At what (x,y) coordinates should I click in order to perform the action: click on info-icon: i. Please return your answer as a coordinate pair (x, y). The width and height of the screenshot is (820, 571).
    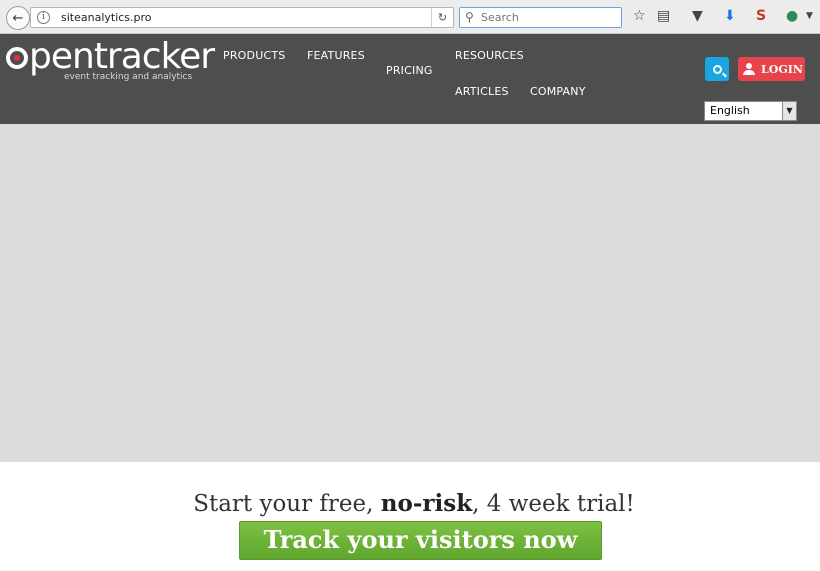
    Looking at the image, I should click on (43, 17).